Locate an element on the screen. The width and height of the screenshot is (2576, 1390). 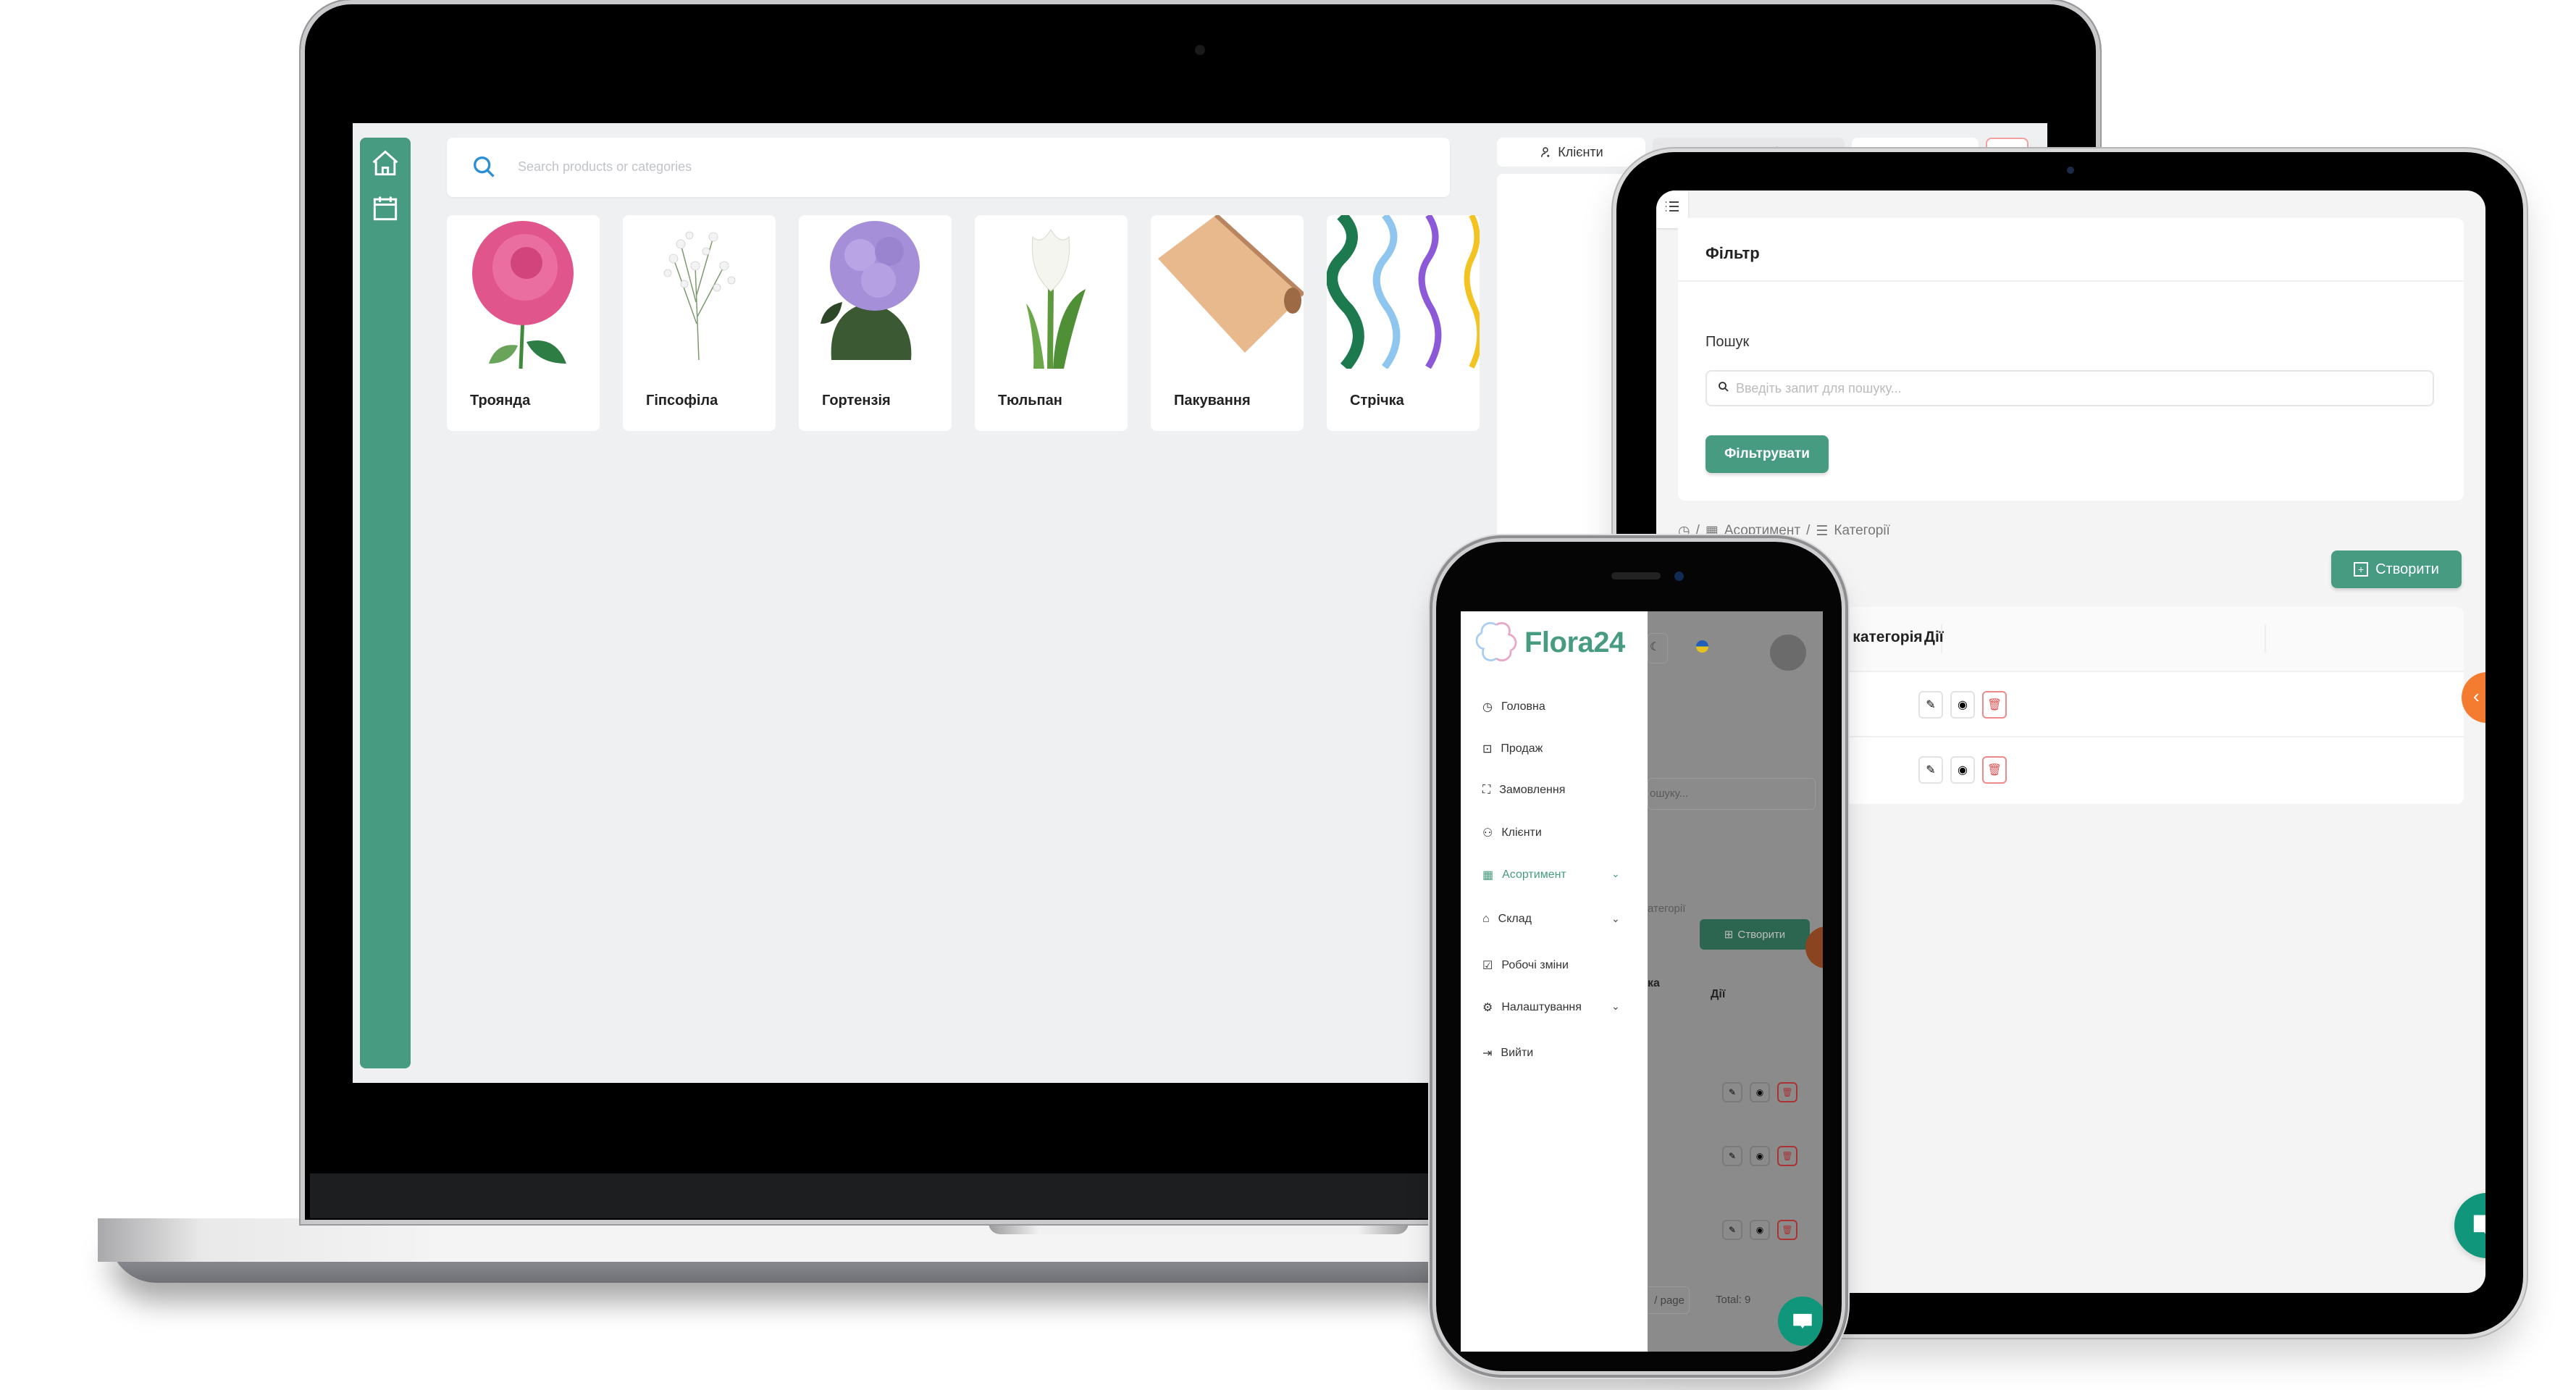
category-card-ribbon: Стрічка is located at coordinates (1403, 323).